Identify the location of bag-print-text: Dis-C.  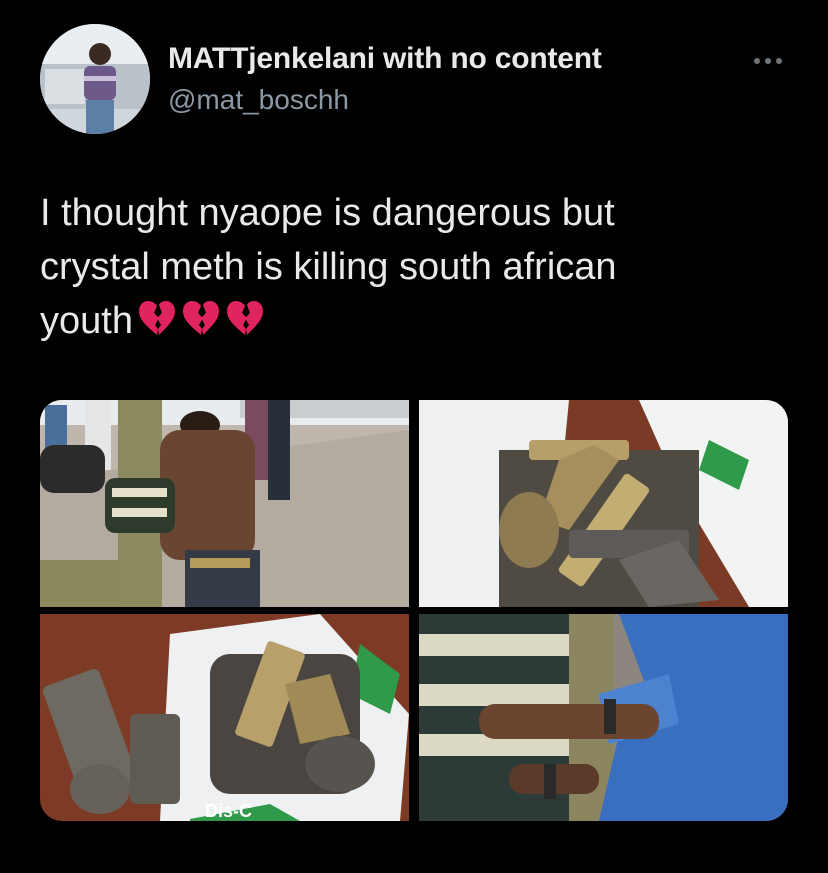
(228, 811).